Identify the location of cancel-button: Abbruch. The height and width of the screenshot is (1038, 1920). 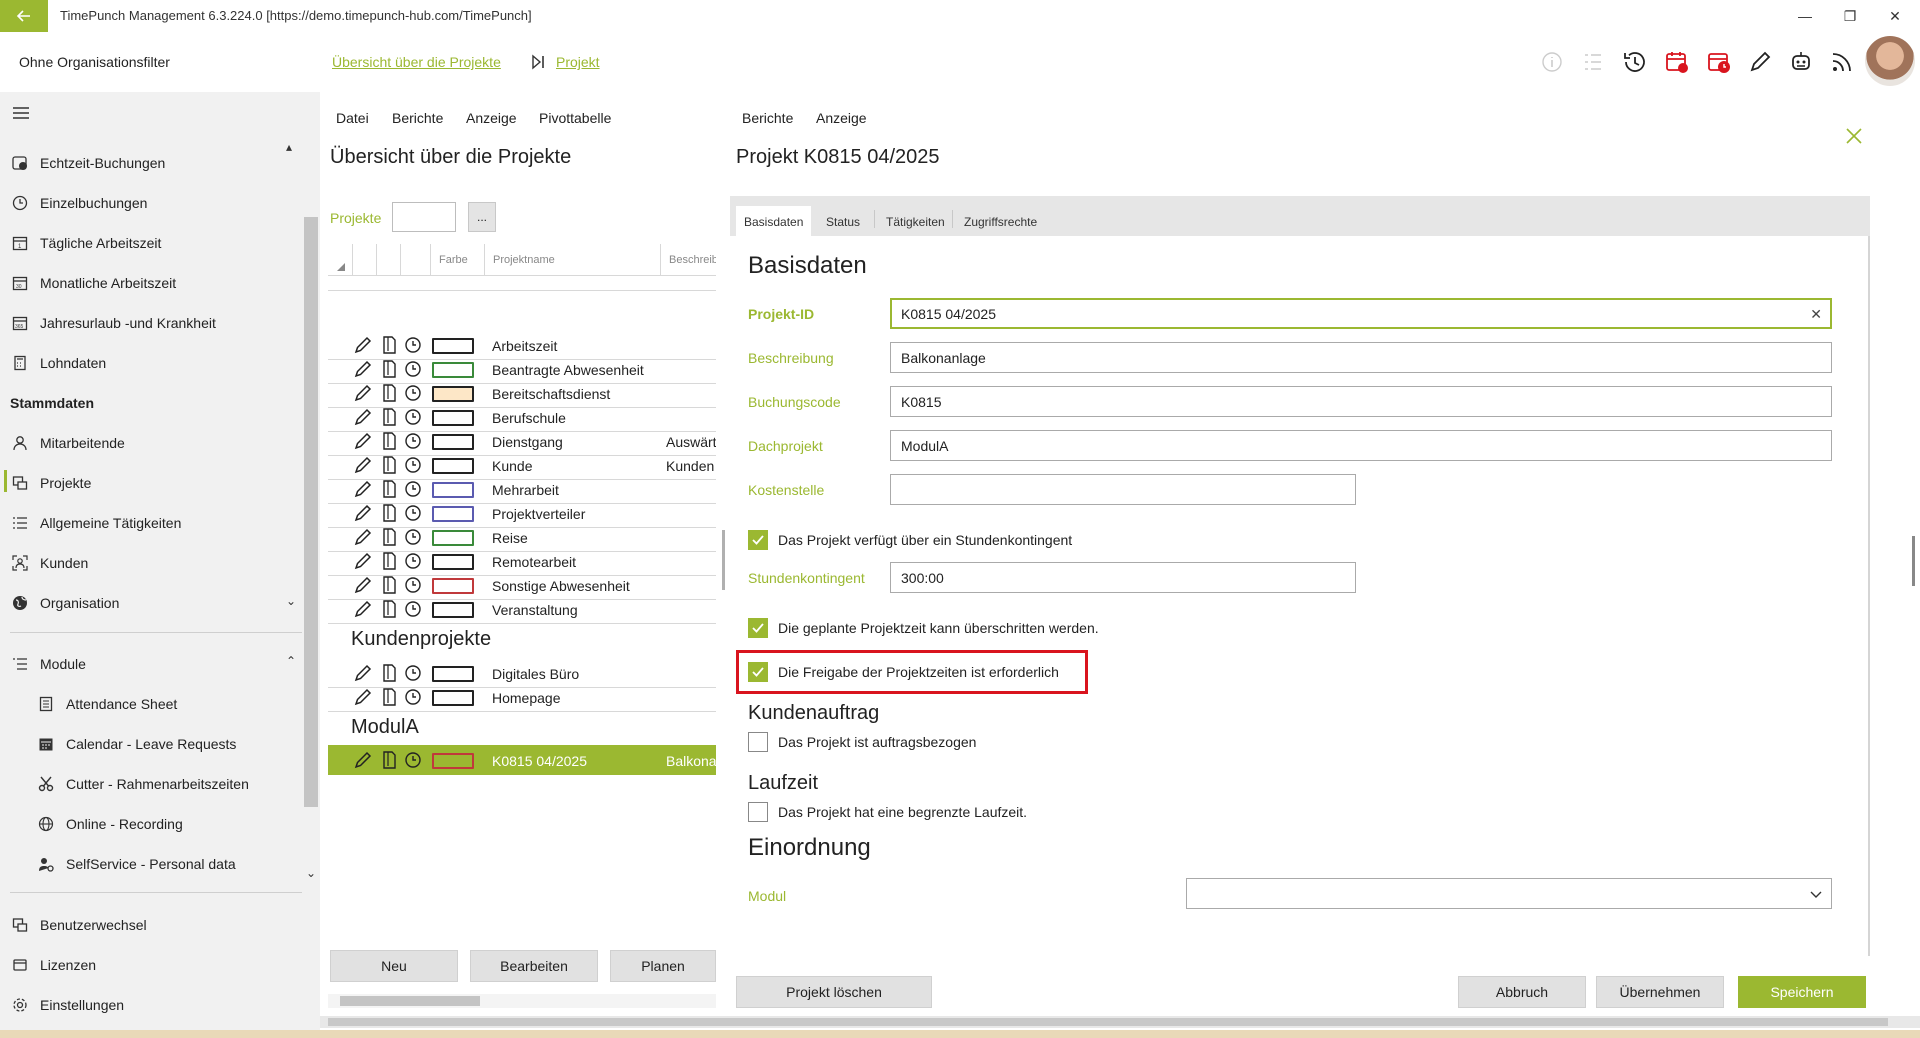
(1522, 992).